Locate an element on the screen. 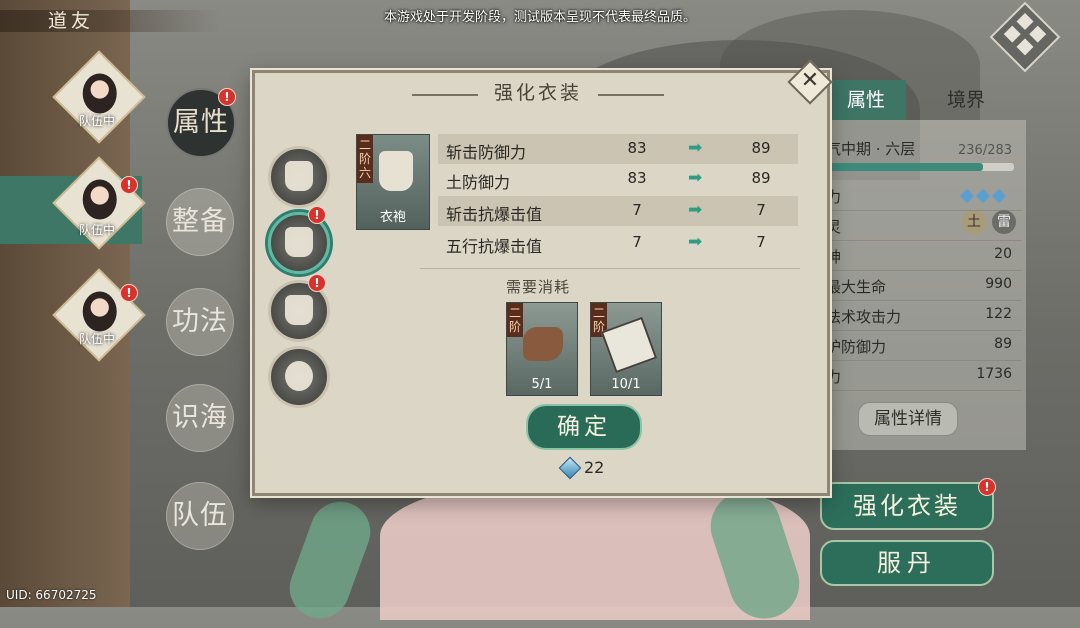 Image resolution: width=1080 pixels, height=628 pixels. confirm-button: 确定 is located at coordinates (584, 427).